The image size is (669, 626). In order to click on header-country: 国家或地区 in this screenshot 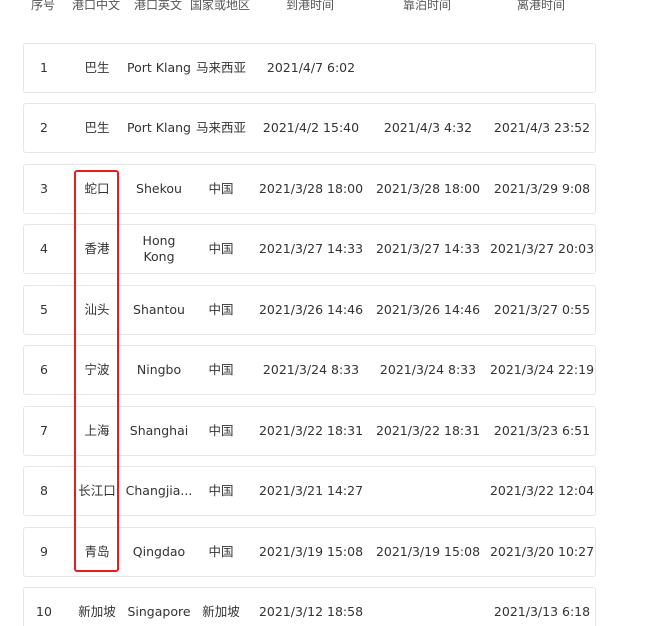, I will do `click(220, 6)`.